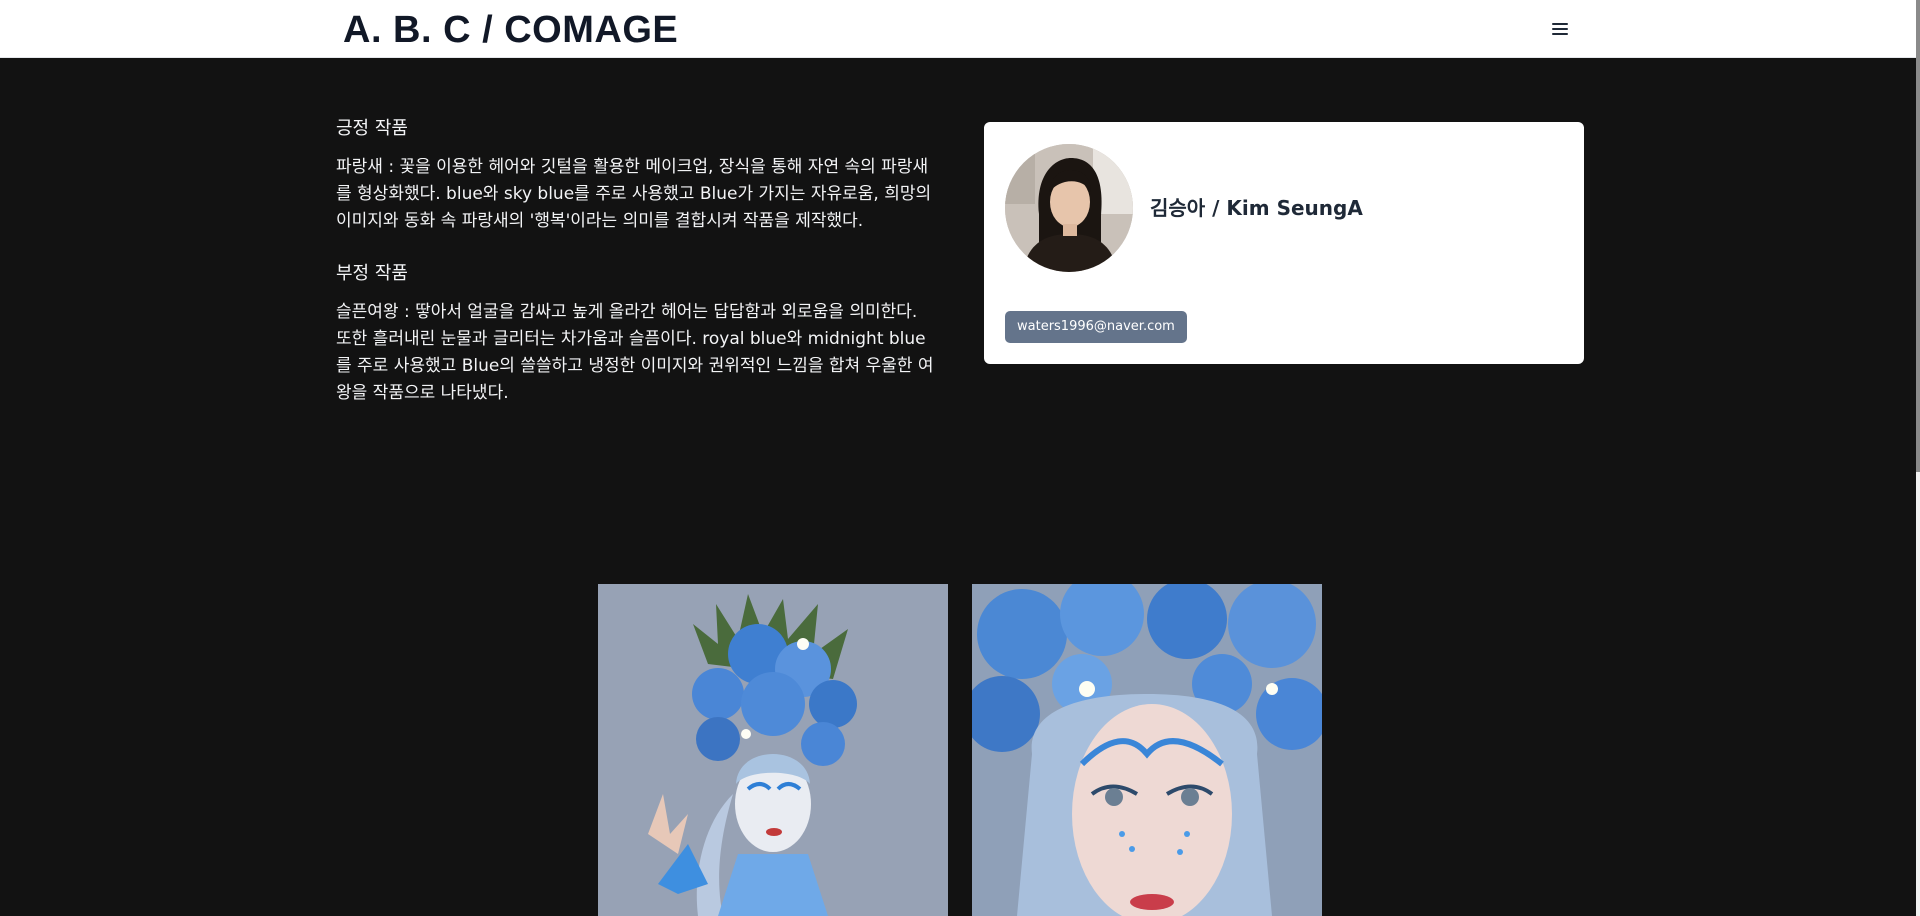 This screenshot has height=916, width=1920. I want to click on positive-work-title: 긍정 작품, so click(372, 128).